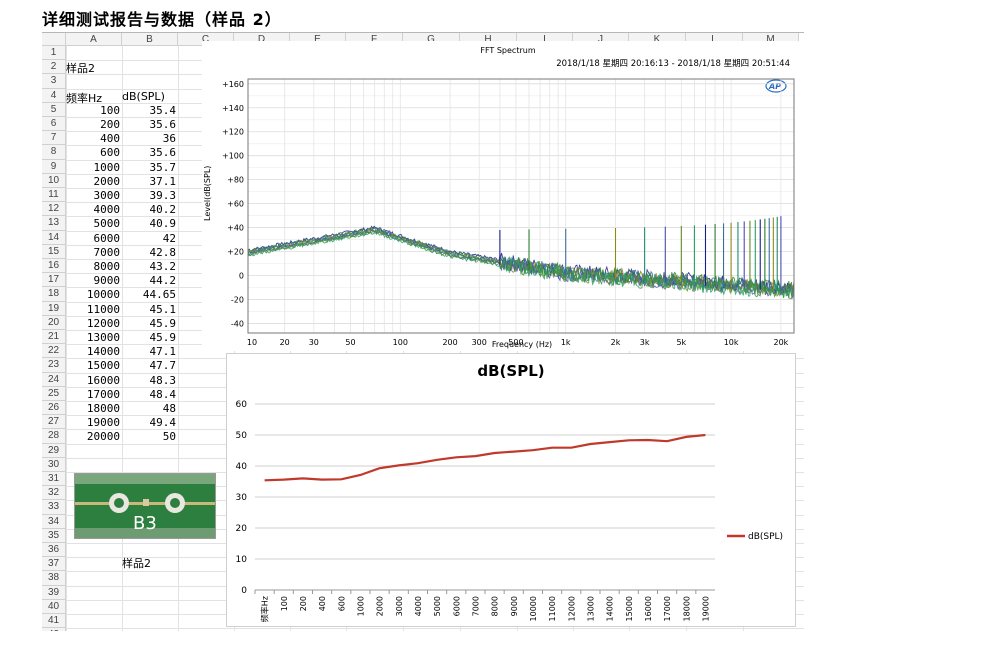 The image size is (1000, 654). Describe the element at coordinates (149, 351) in the screenshot. I see `db-cell: 47.1` at that location.